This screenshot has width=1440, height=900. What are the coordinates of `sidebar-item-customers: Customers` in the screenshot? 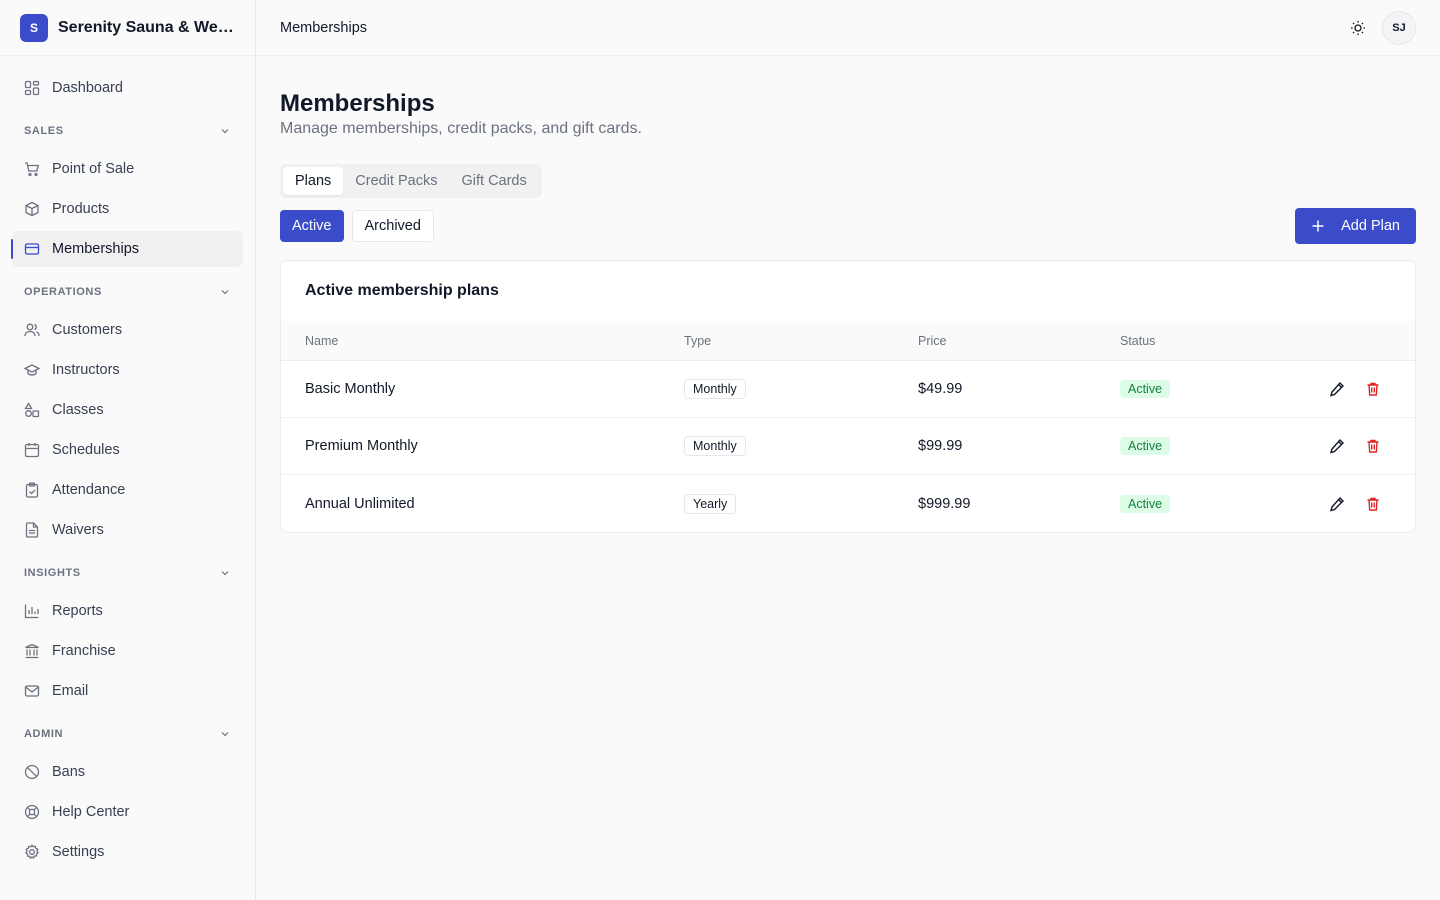 It's located at (127, 330).